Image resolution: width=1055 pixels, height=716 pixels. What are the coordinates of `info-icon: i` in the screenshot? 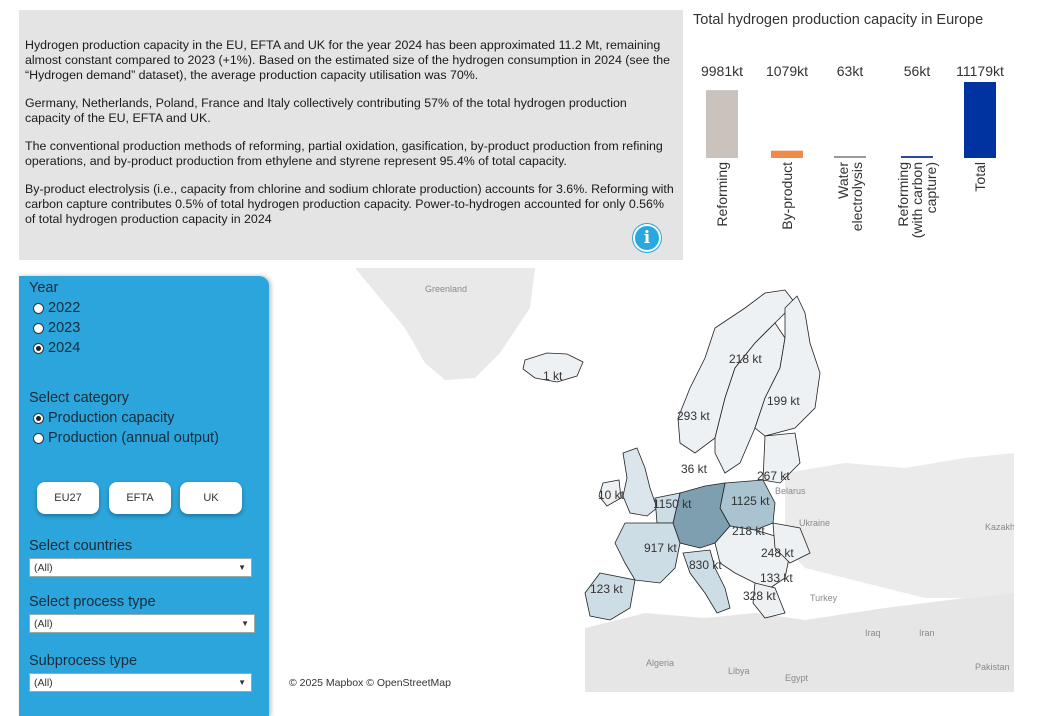 It's located at (647, 238).